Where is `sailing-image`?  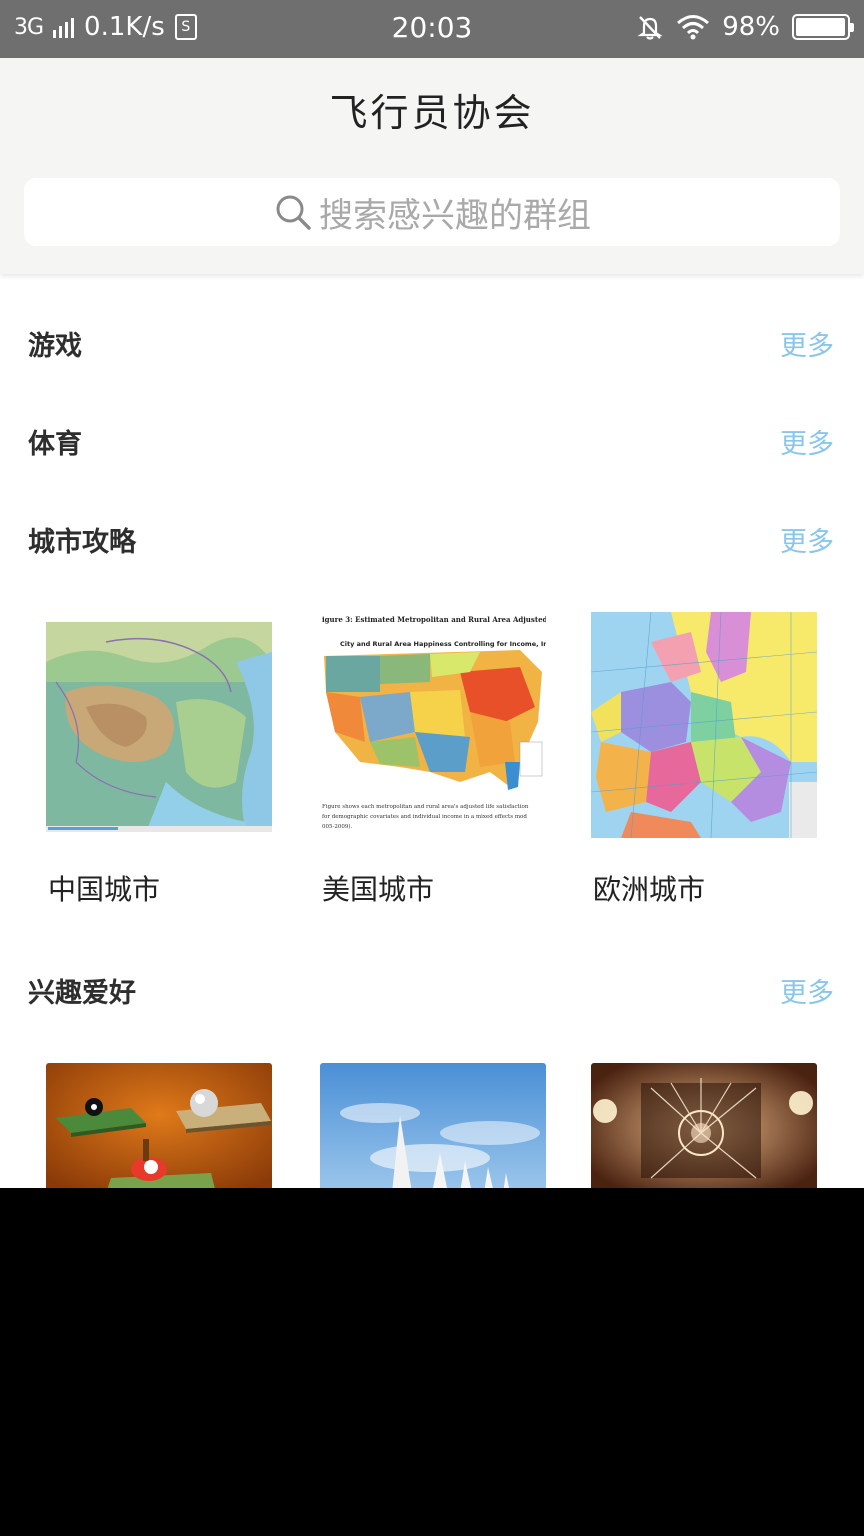
sailing-image is located at coordinates (433, 1125).